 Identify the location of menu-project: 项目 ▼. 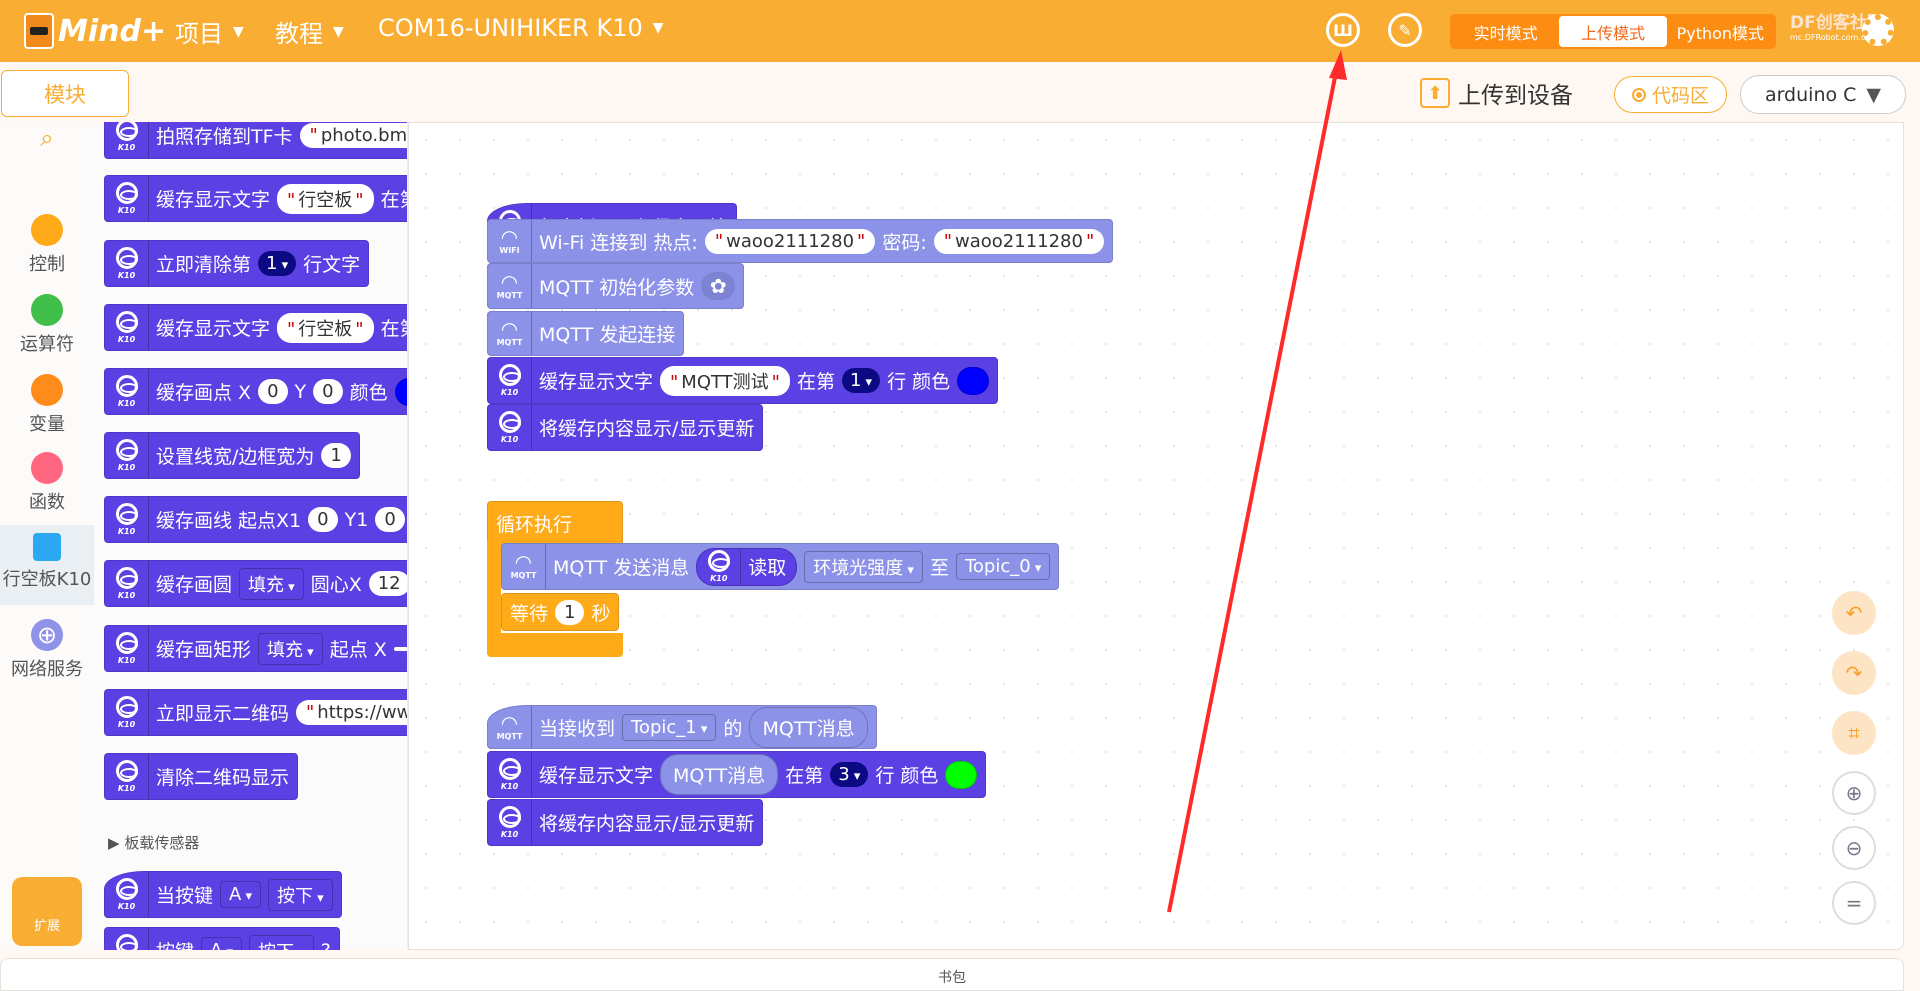
(209, 31).